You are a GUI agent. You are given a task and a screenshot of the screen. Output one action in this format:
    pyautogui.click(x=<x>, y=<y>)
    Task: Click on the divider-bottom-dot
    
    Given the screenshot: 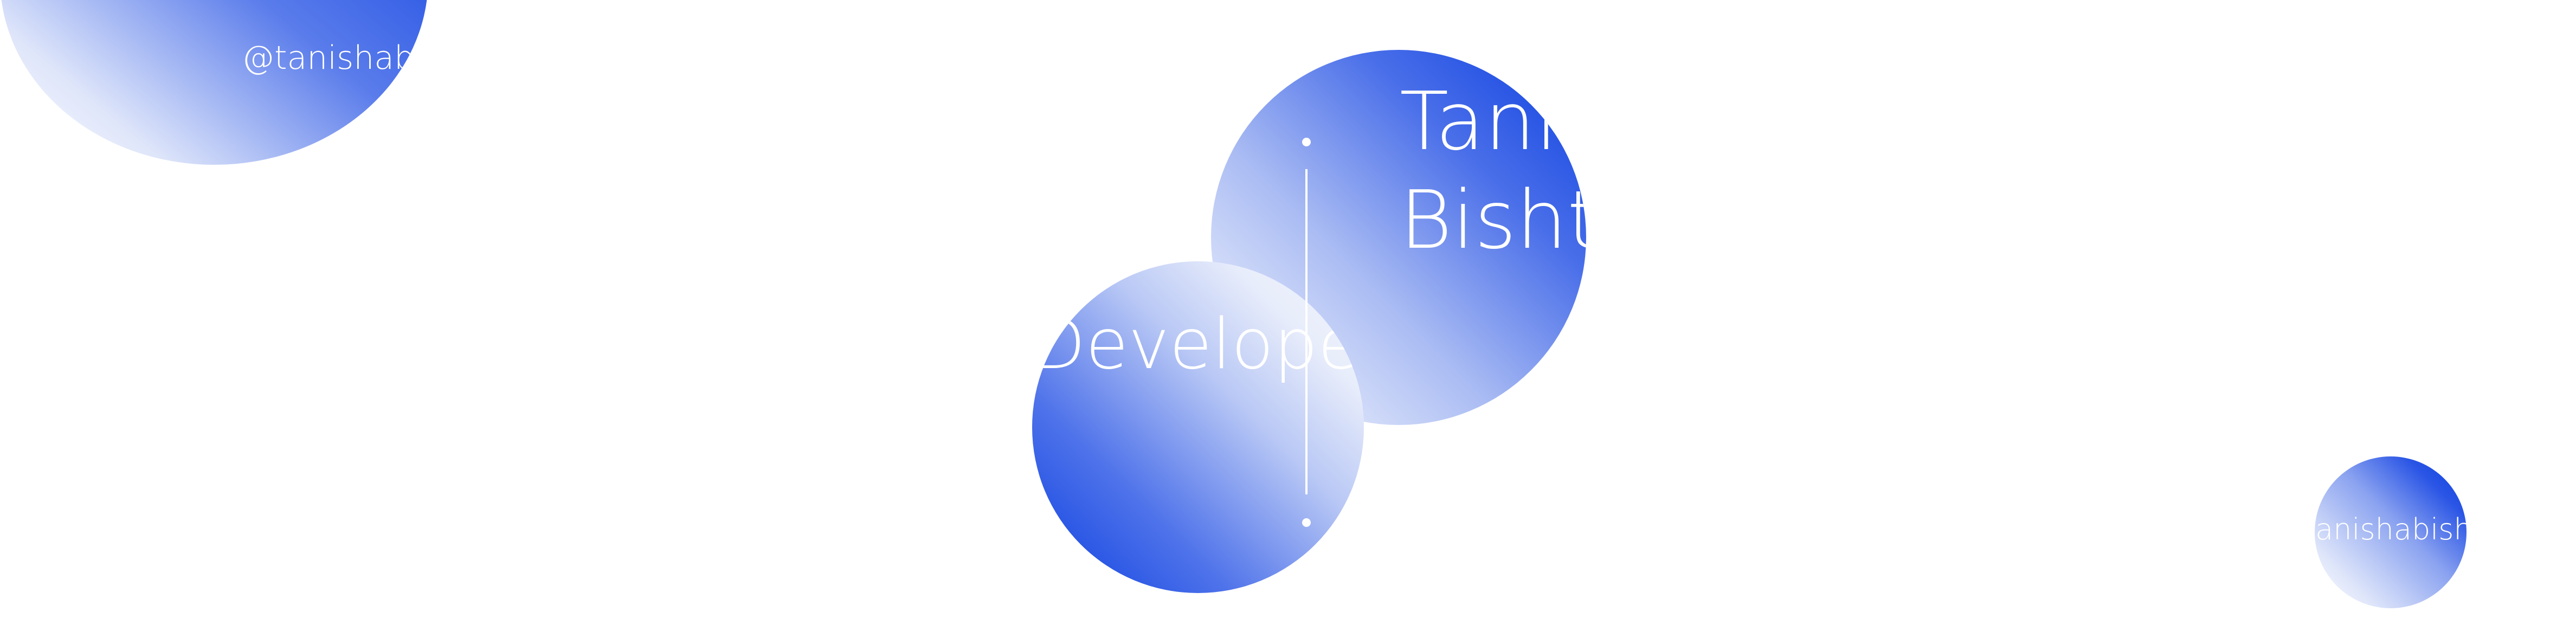 What is the action you would take?
    pyautogui.click(x=1306, y=522)
    